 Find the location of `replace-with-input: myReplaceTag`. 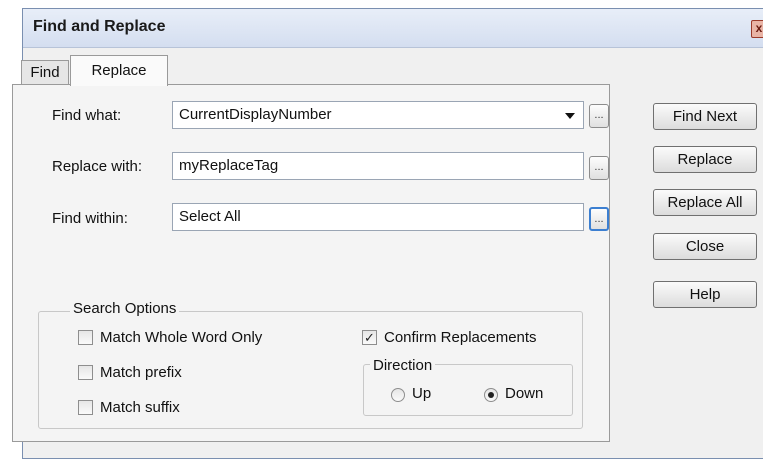

replace-with-input: myReplaceTag is located at coordinates (378, 166).